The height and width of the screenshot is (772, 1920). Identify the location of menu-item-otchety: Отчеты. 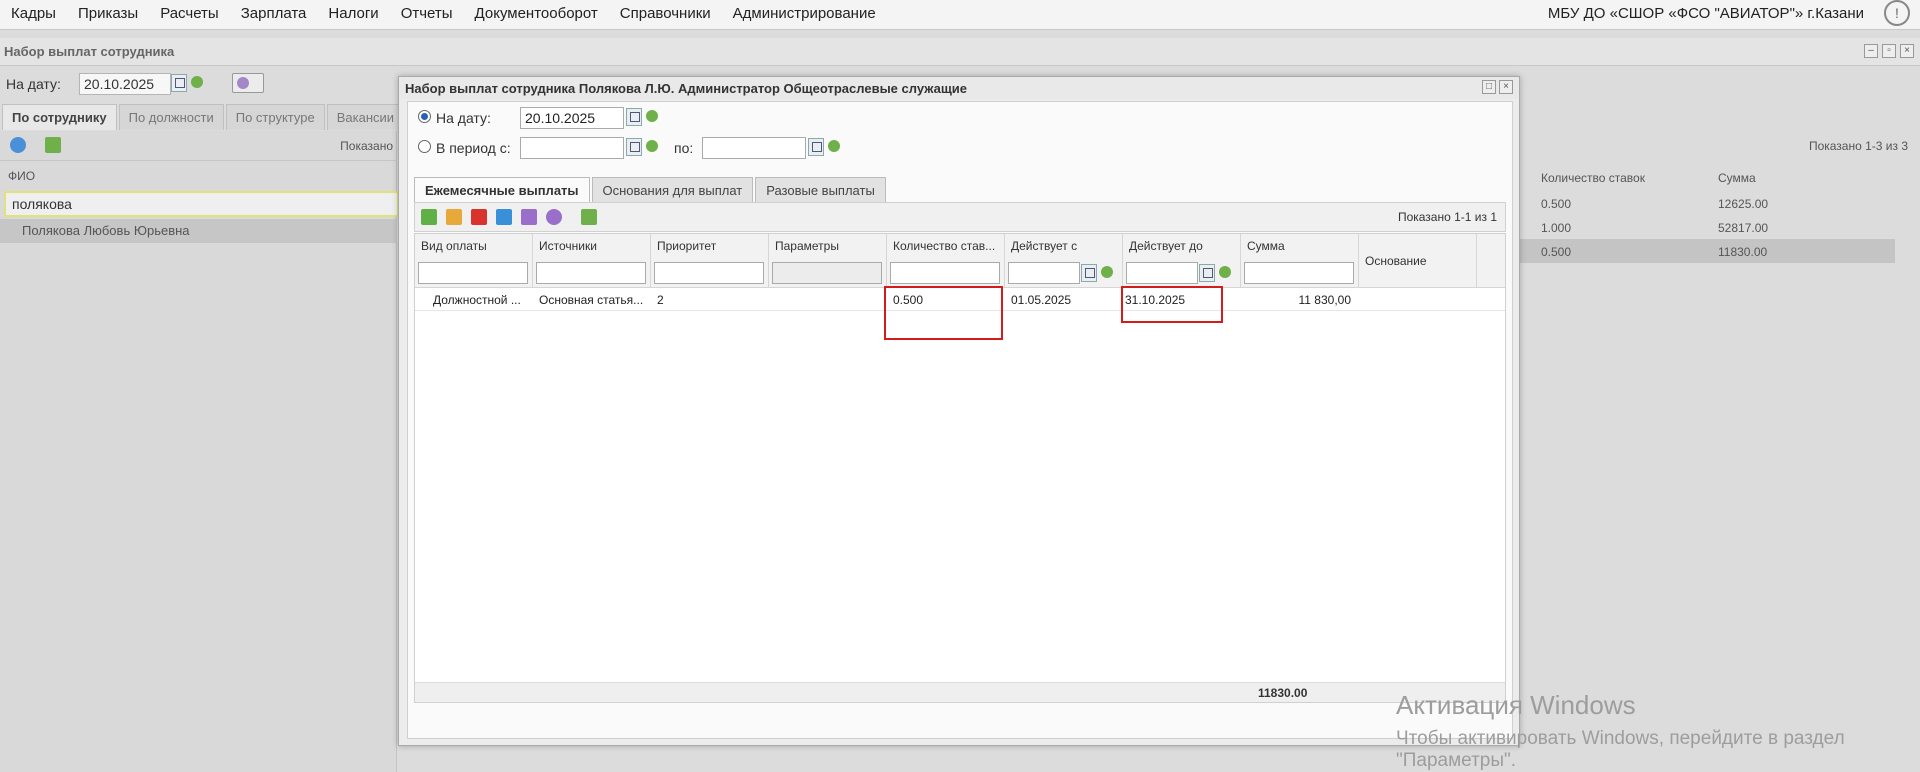
(427, 15).